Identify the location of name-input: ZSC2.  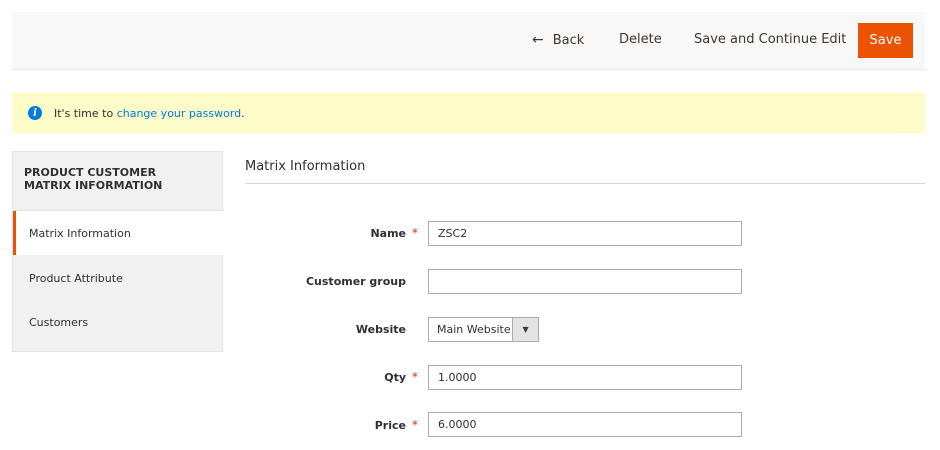
(585, 233).